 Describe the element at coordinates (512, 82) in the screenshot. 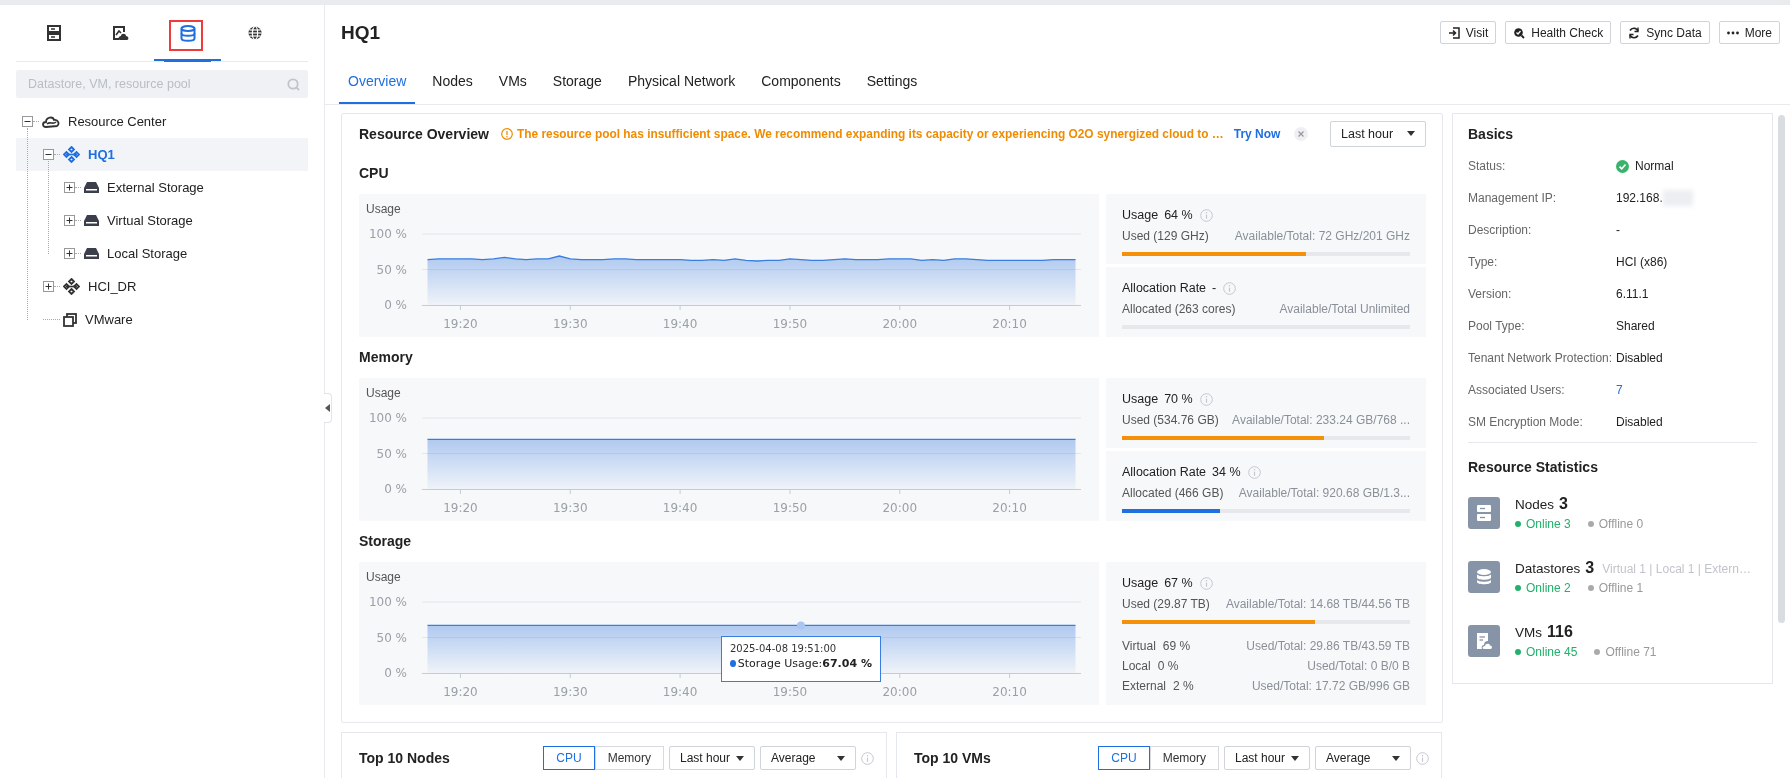

I see `tab: VMs` at that location.